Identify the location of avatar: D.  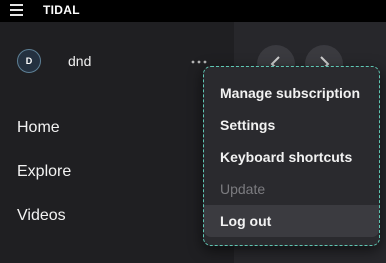
(29, 61).